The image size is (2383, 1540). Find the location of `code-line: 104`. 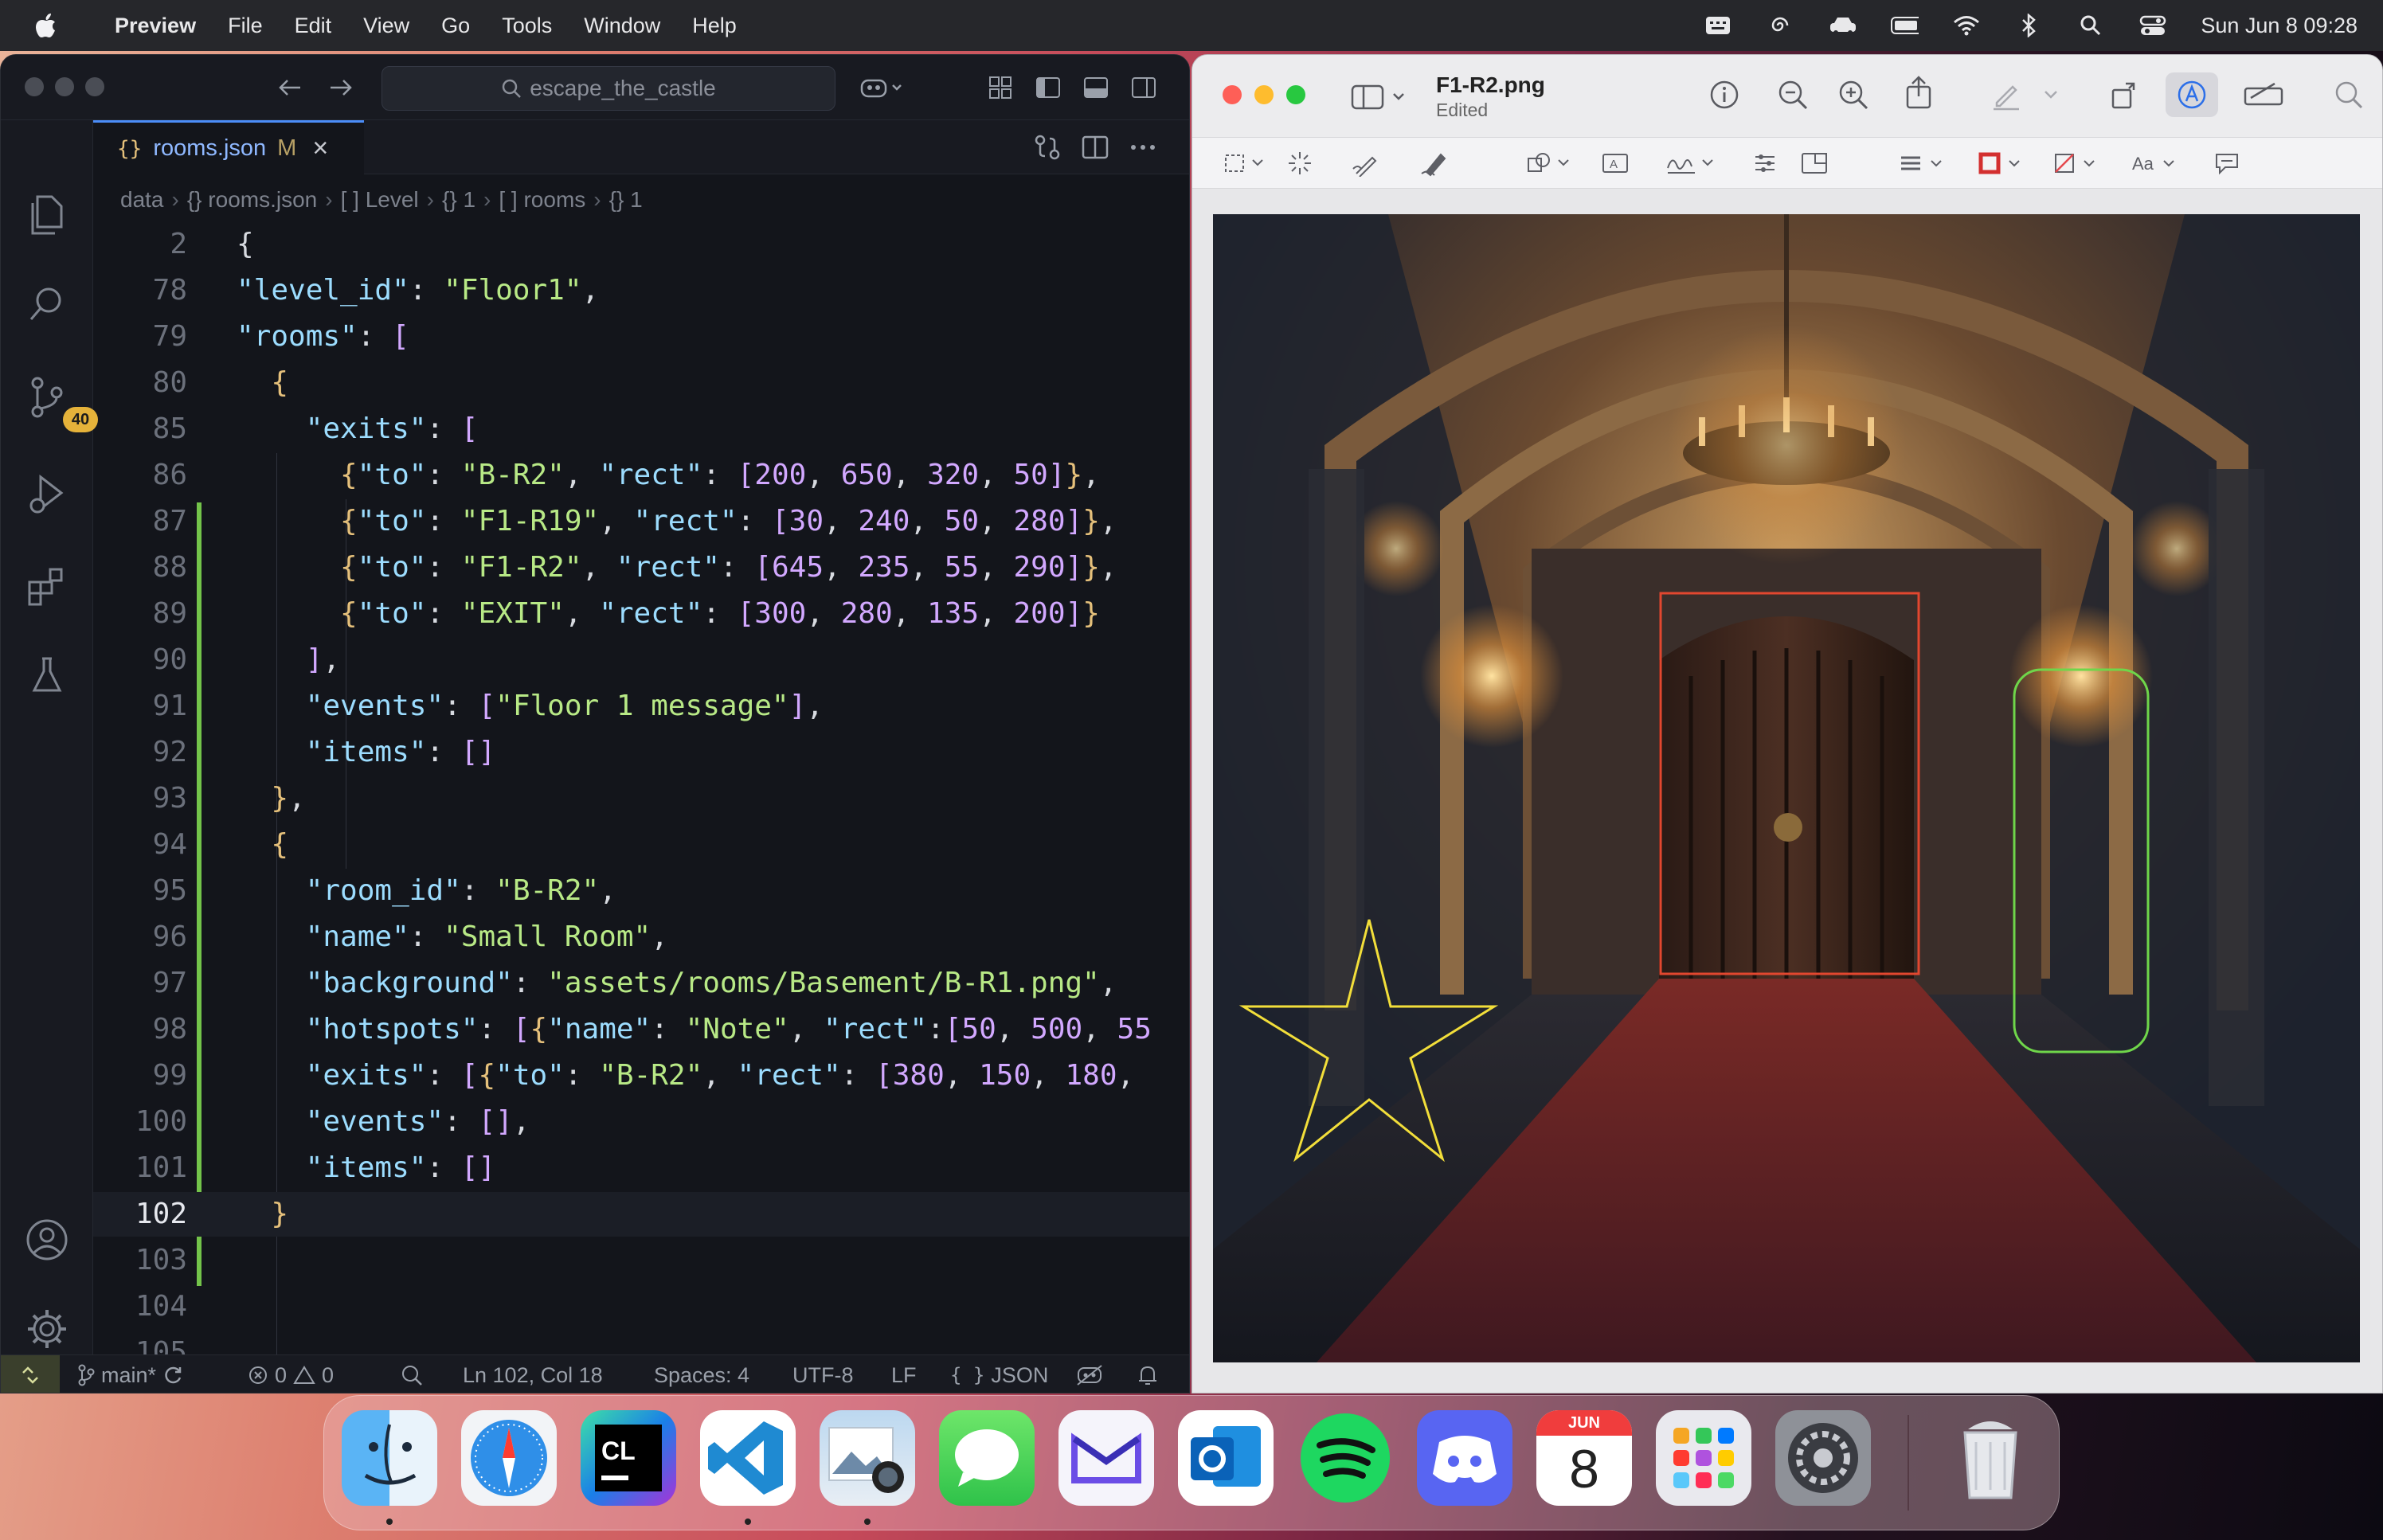

code-line: 104 is located at coordinates (641, 1306).